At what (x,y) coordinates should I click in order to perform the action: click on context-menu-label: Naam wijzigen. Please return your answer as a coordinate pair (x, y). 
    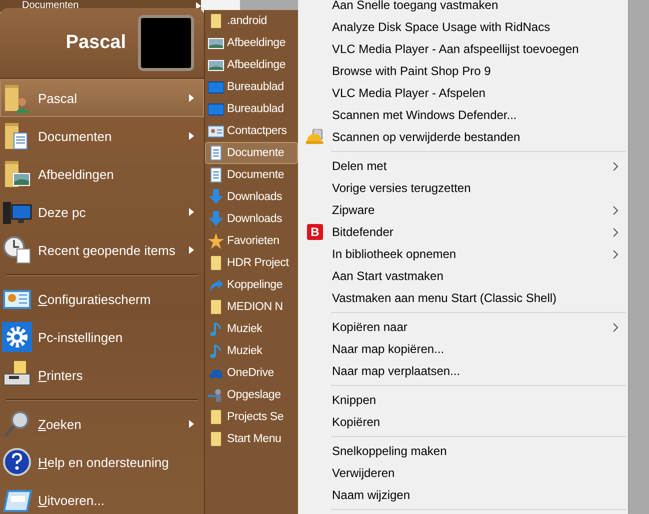
    Looking at the image, I should click on (372, 495).